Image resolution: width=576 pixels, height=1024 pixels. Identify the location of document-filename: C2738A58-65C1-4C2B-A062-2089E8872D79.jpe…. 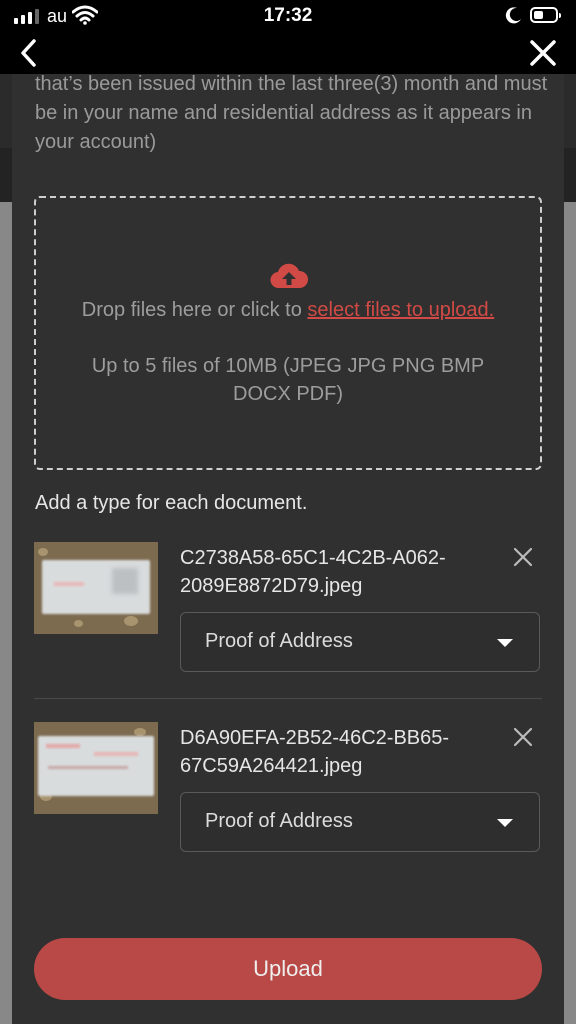
(313, 572).